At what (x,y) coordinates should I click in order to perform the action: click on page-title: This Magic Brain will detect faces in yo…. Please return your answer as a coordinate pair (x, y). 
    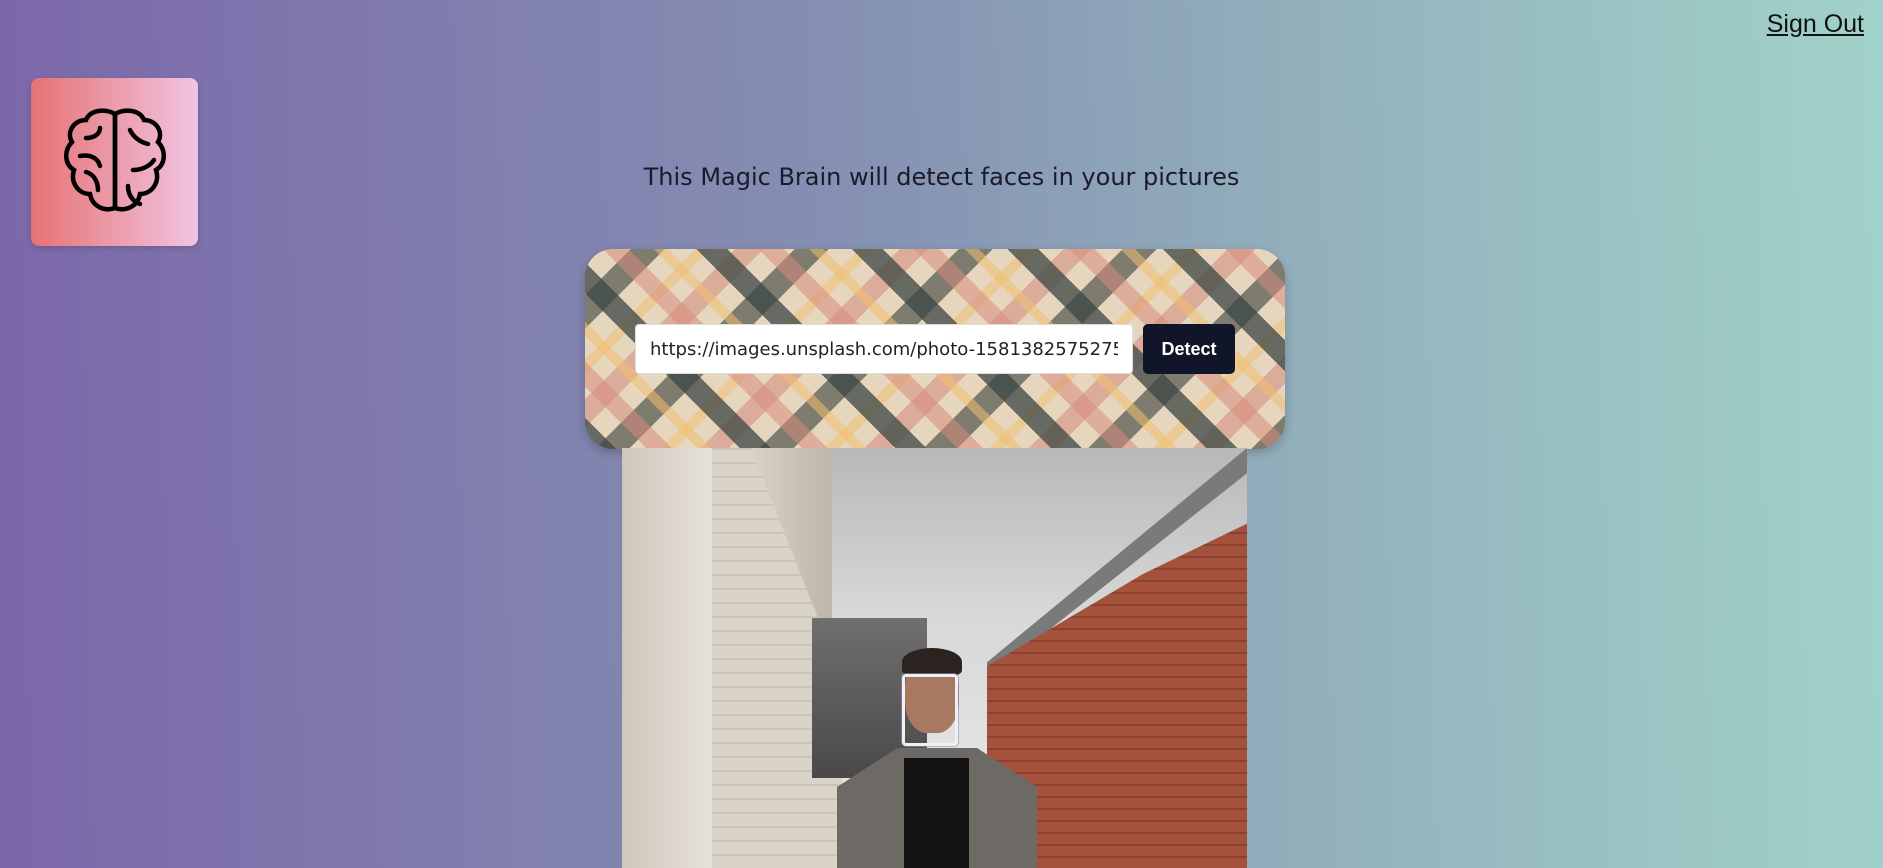
    Looking at the image, I should click on (941, 177).